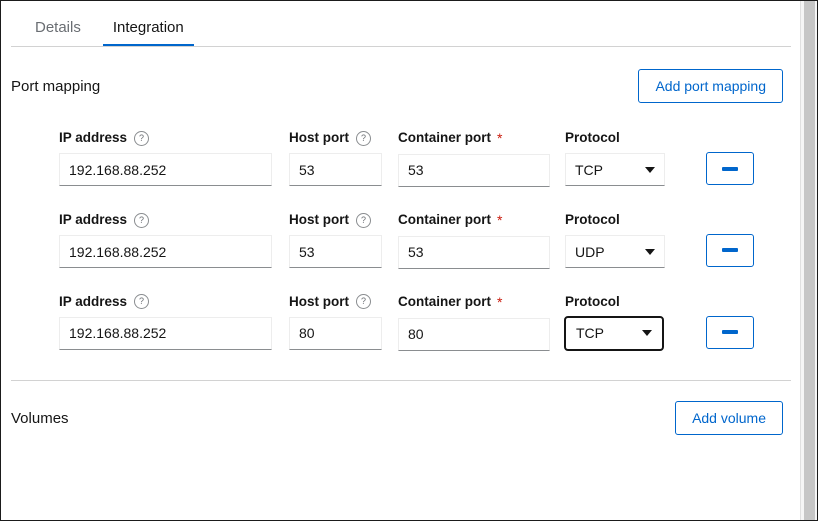  I want to click on tab-list: Details Integration, so click(401, 24).